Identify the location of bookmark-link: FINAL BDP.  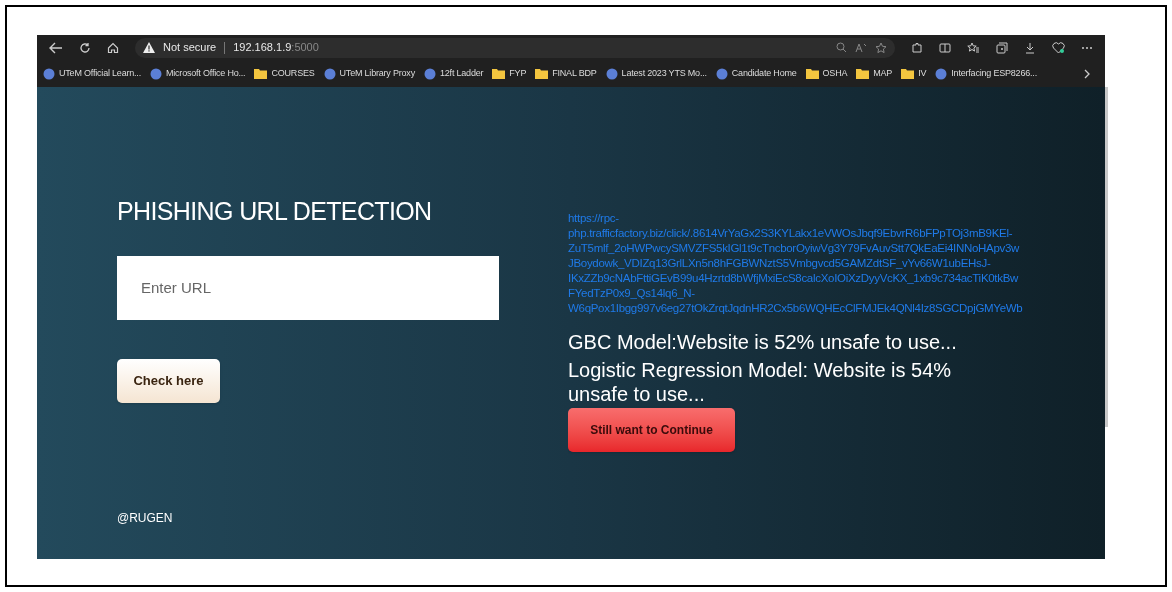
(566, 73).